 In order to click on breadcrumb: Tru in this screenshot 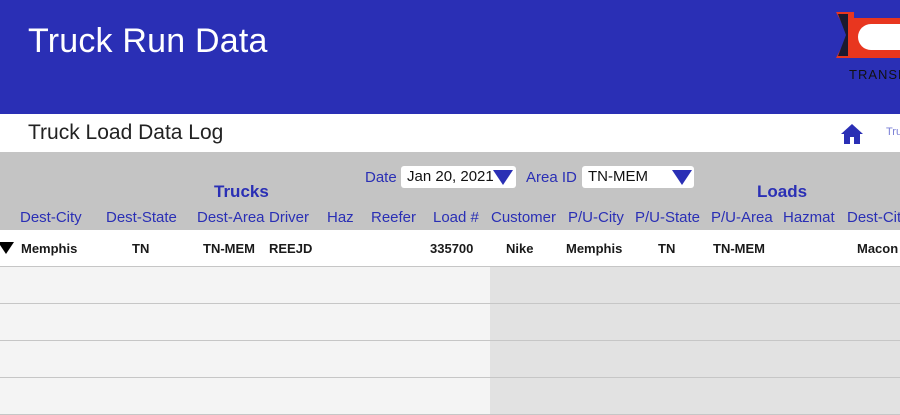, I will do `click(893, 132)`.